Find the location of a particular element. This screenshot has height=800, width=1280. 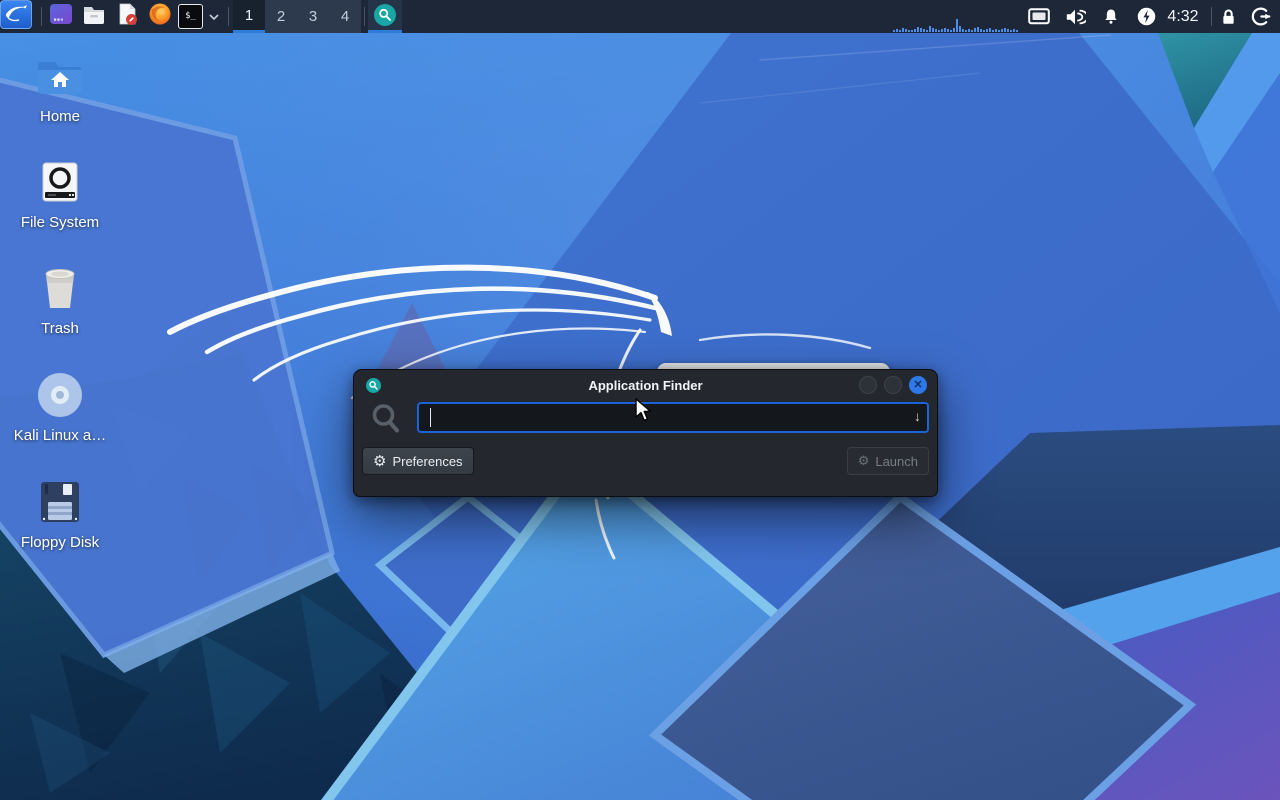

chevron-down-icon is located at coordinates (214, 16).